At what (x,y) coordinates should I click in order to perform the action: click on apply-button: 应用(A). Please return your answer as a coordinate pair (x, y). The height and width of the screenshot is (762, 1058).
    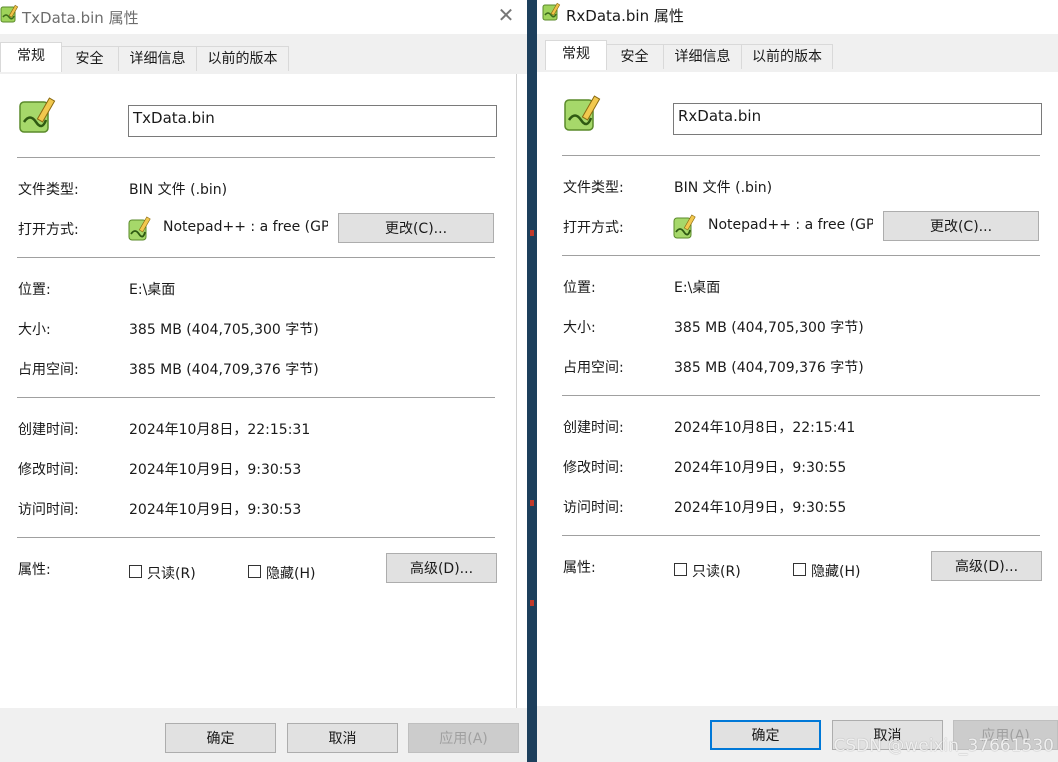
    Looking at the image, I should click on (463, 738).